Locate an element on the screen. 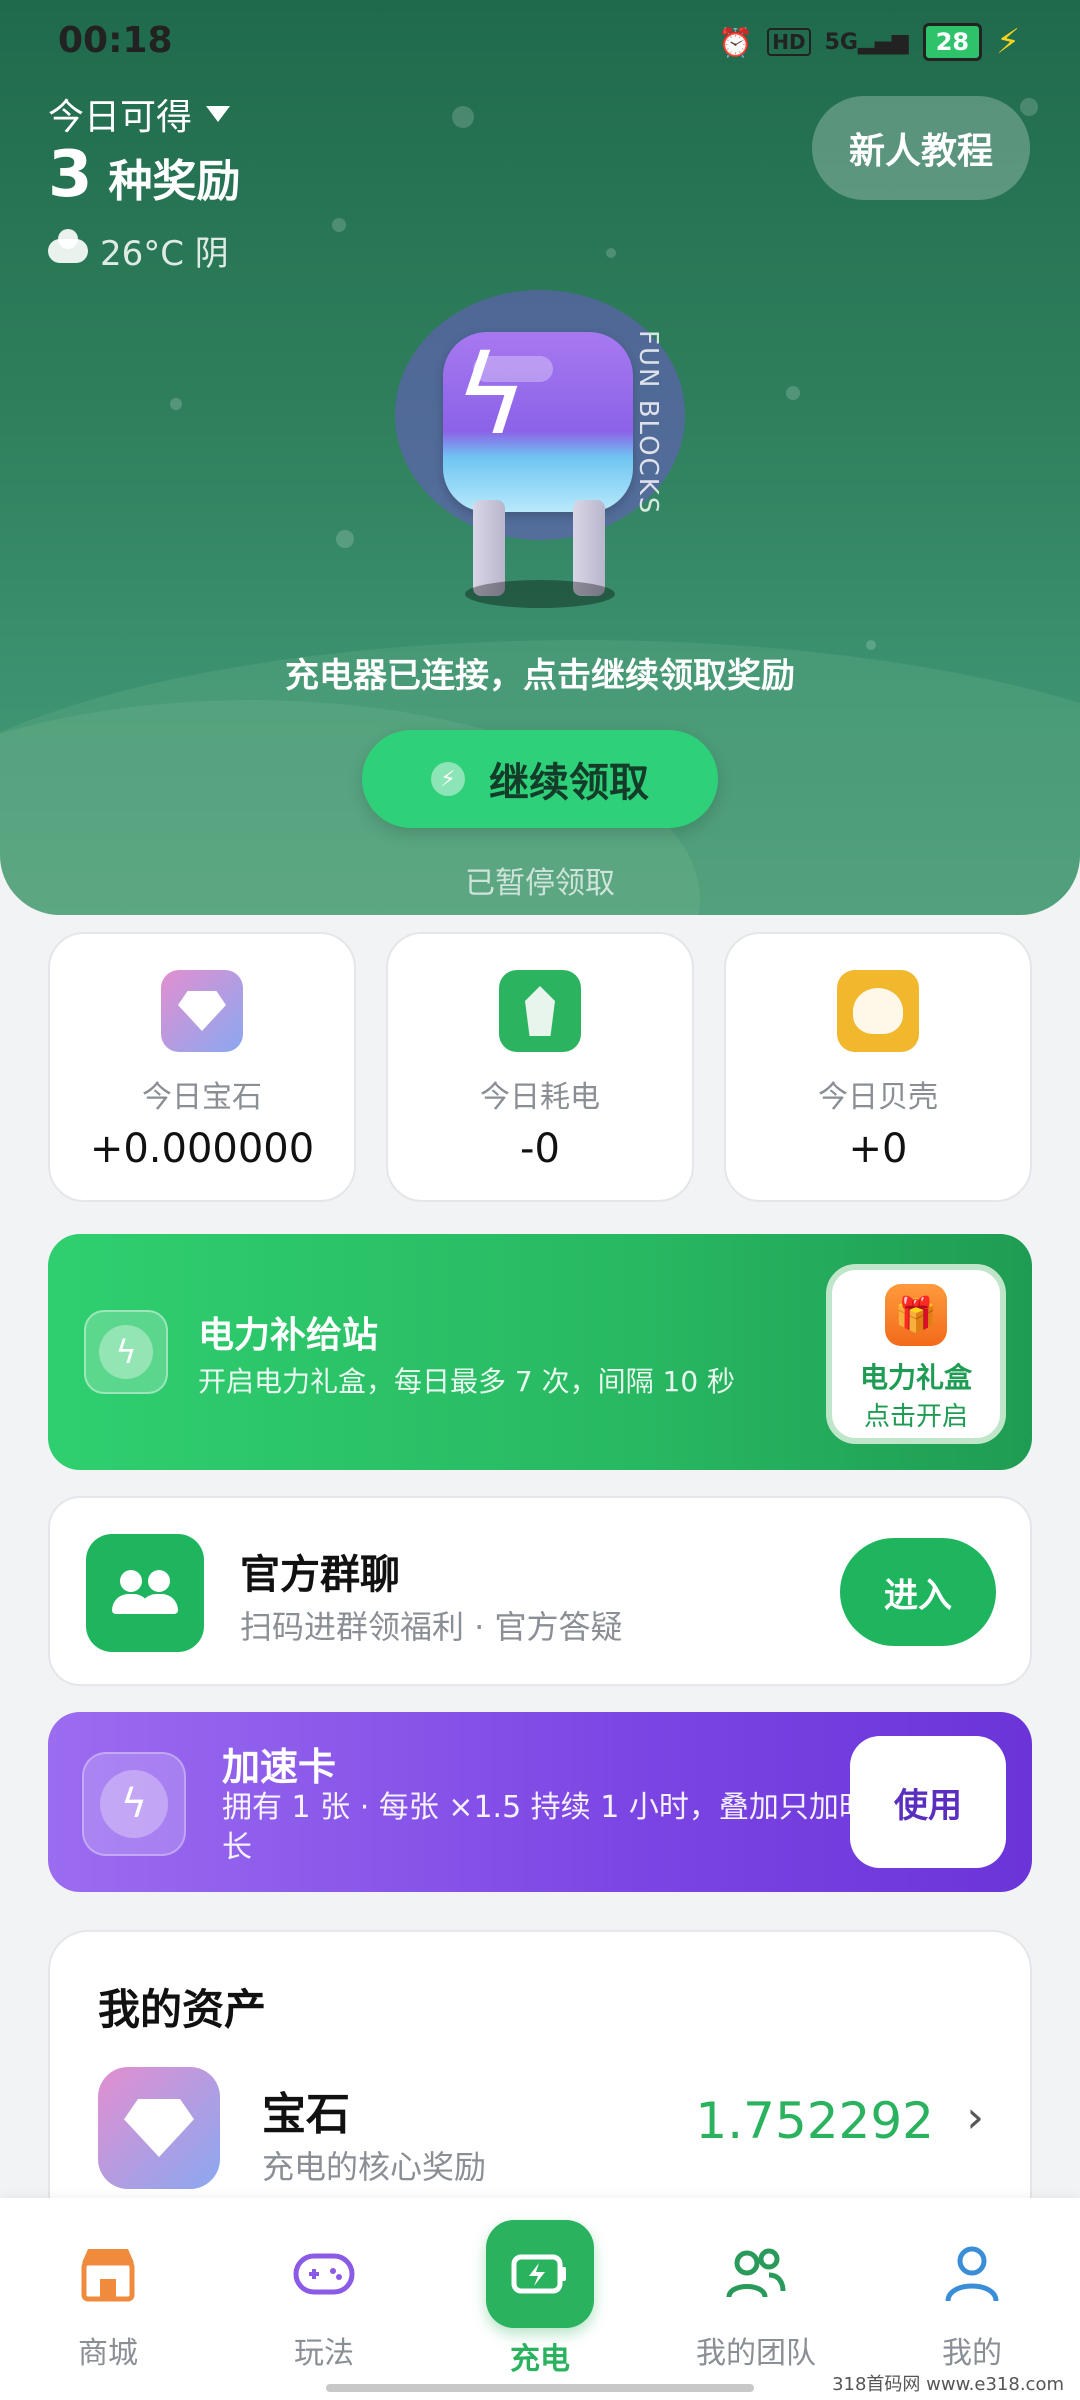  stat-label: 今日耗电 is located at coordinates (540, 1097).